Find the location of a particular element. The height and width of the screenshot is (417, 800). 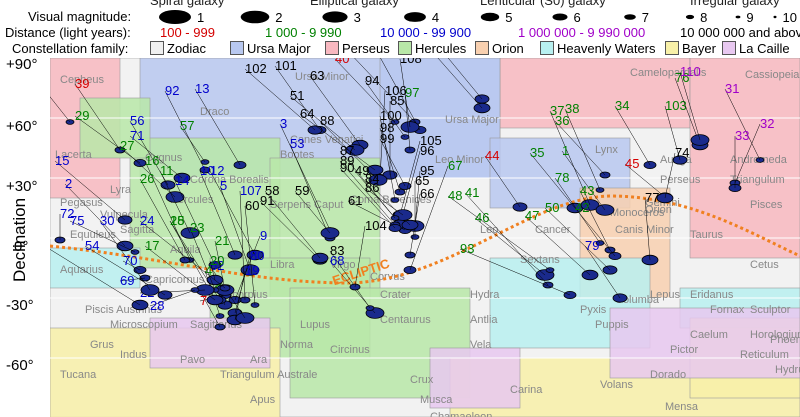

constellation-grus: Grus is located at coordinates (102, 345).